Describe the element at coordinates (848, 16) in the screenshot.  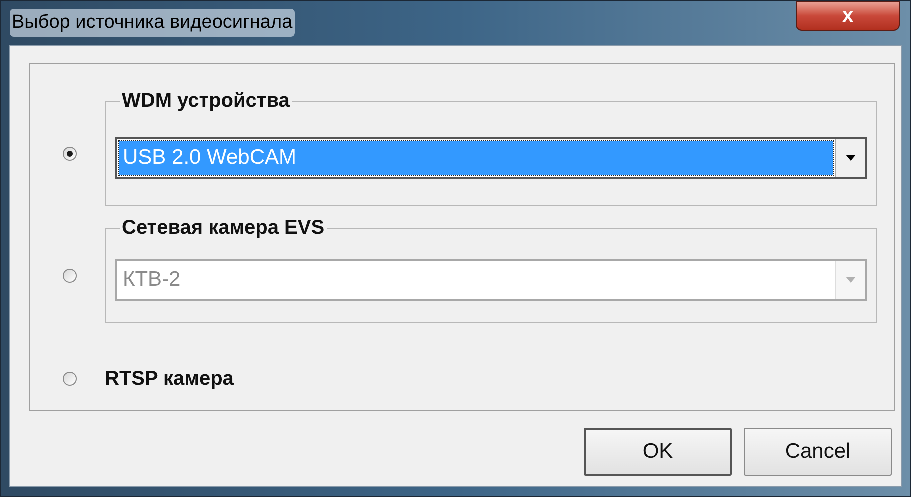
I see `close-button: x` at that location.